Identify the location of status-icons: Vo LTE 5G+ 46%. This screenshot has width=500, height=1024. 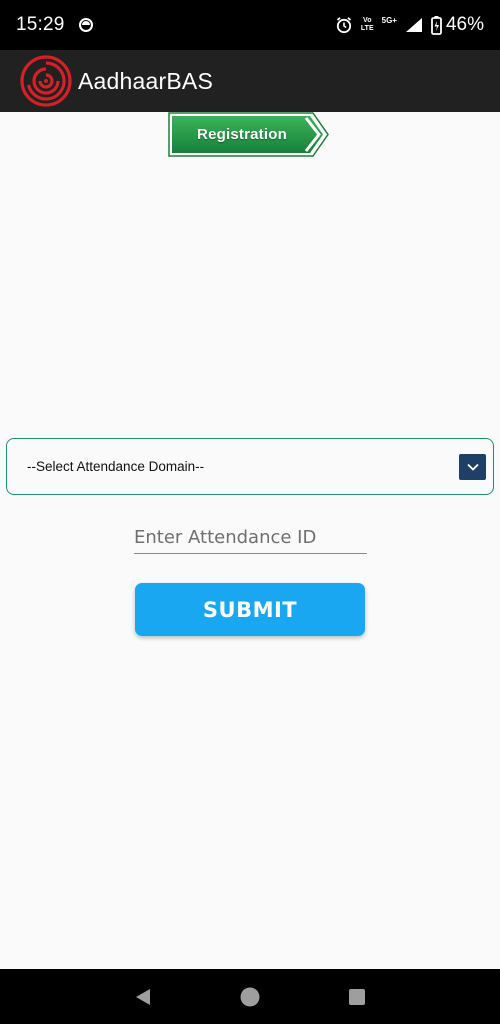
(409, 25).